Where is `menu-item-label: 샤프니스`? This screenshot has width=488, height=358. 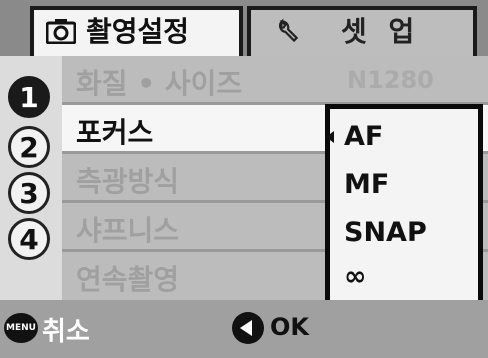
menu-item-label: 샤프니스 is located at coordinates (128, 230).